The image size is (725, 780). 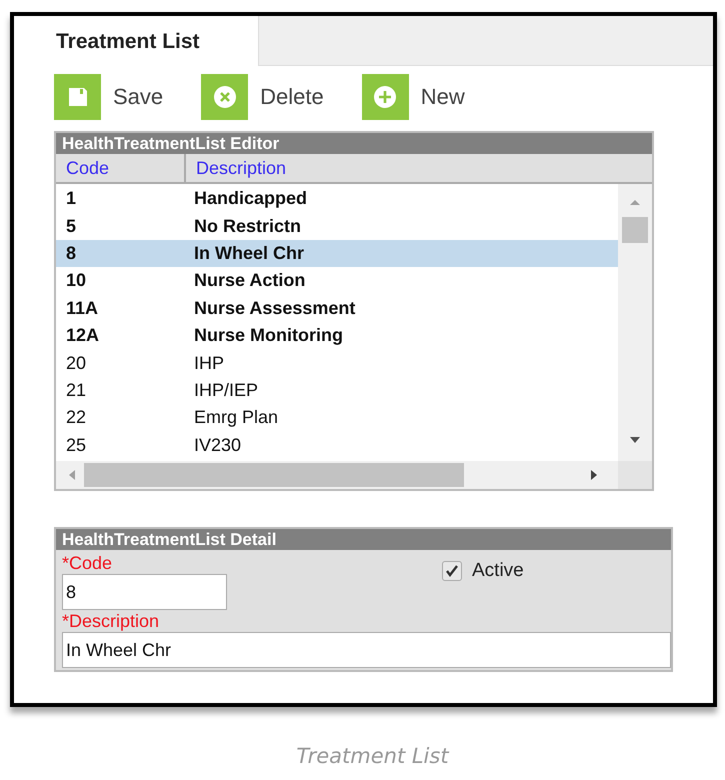 What do you see at coordinates (372, 756) in the screenshot?
I see `caption: Treatment List` at bounding box center [372, 756].